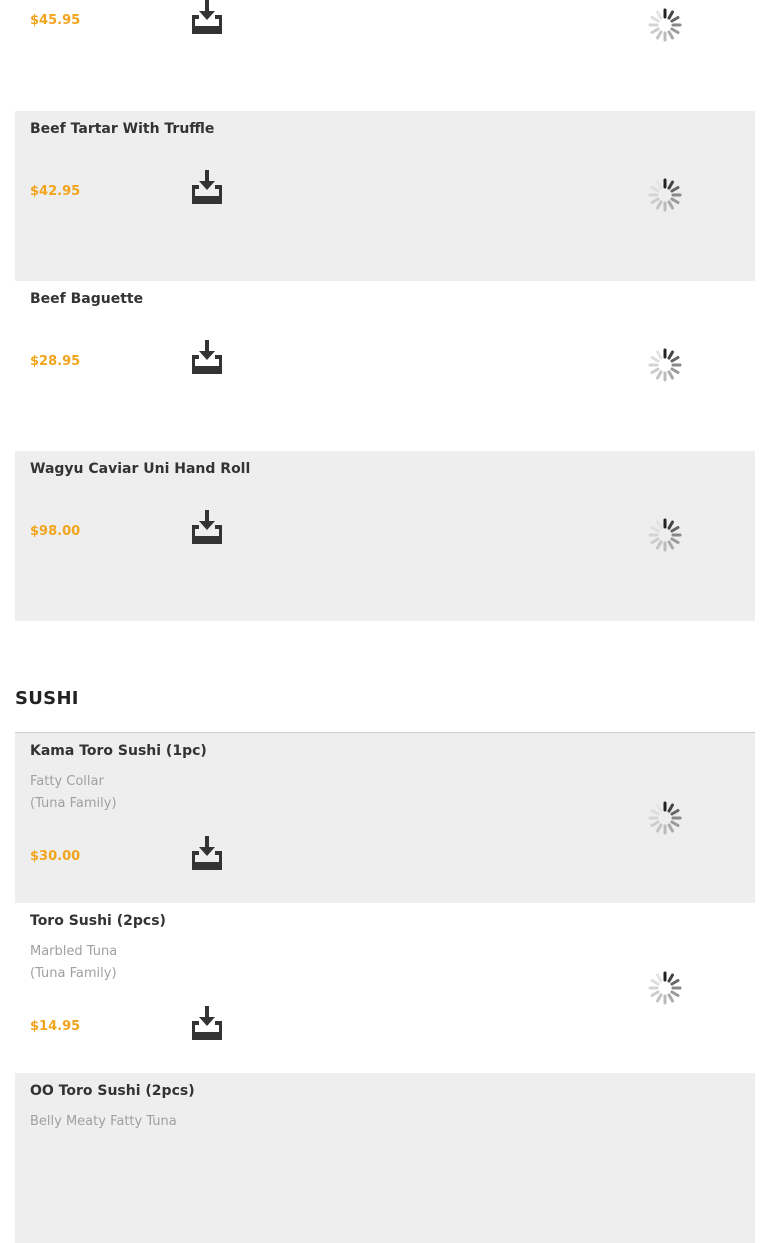  I want to click on menu-item: Beef Tartar With Truffle $42.95, so click(385, 196).